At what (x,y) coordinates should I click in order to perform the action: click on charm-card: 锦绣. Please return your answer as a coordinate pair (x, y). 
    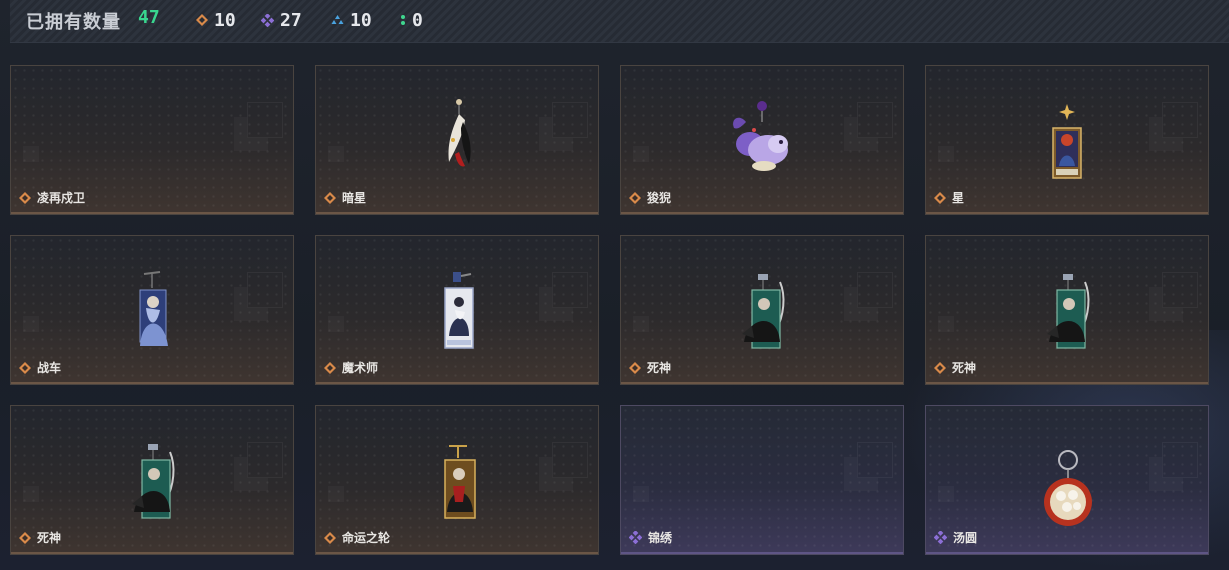
    Looking at the image, I should click on (762, 480).